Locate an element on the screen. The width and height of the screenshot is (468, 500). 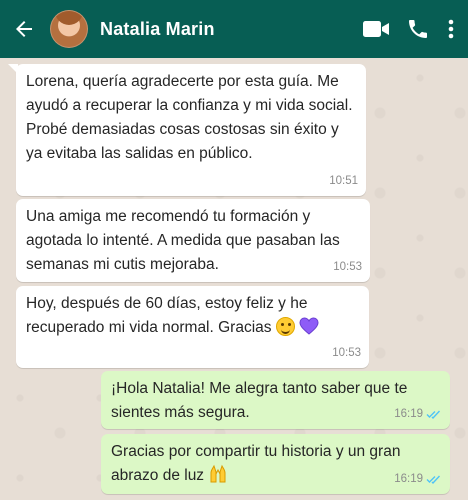
video-camera-icon is located at coordinates (376, 29).